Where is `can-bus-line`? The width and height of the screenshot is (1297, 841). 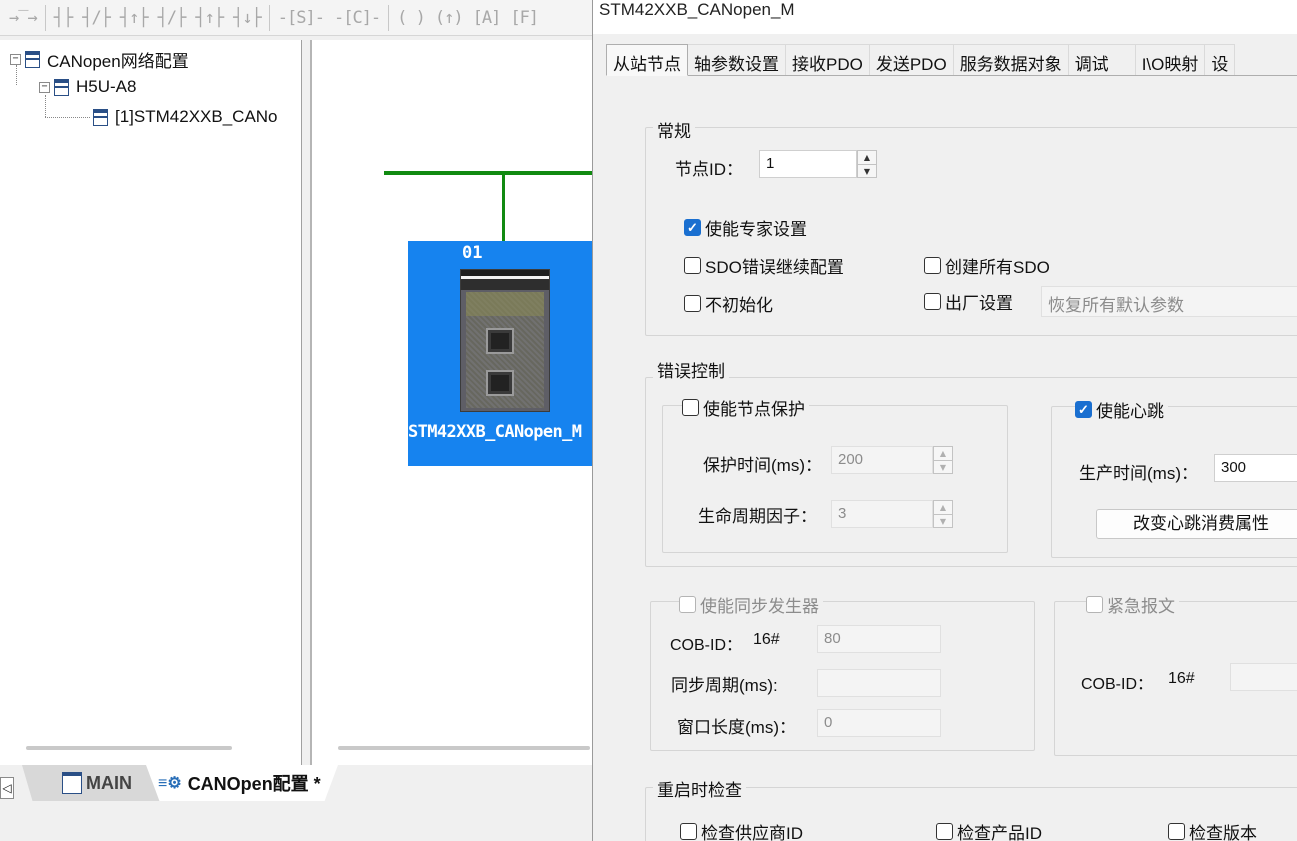
can-bus-line is located at coordinates (490, 173).